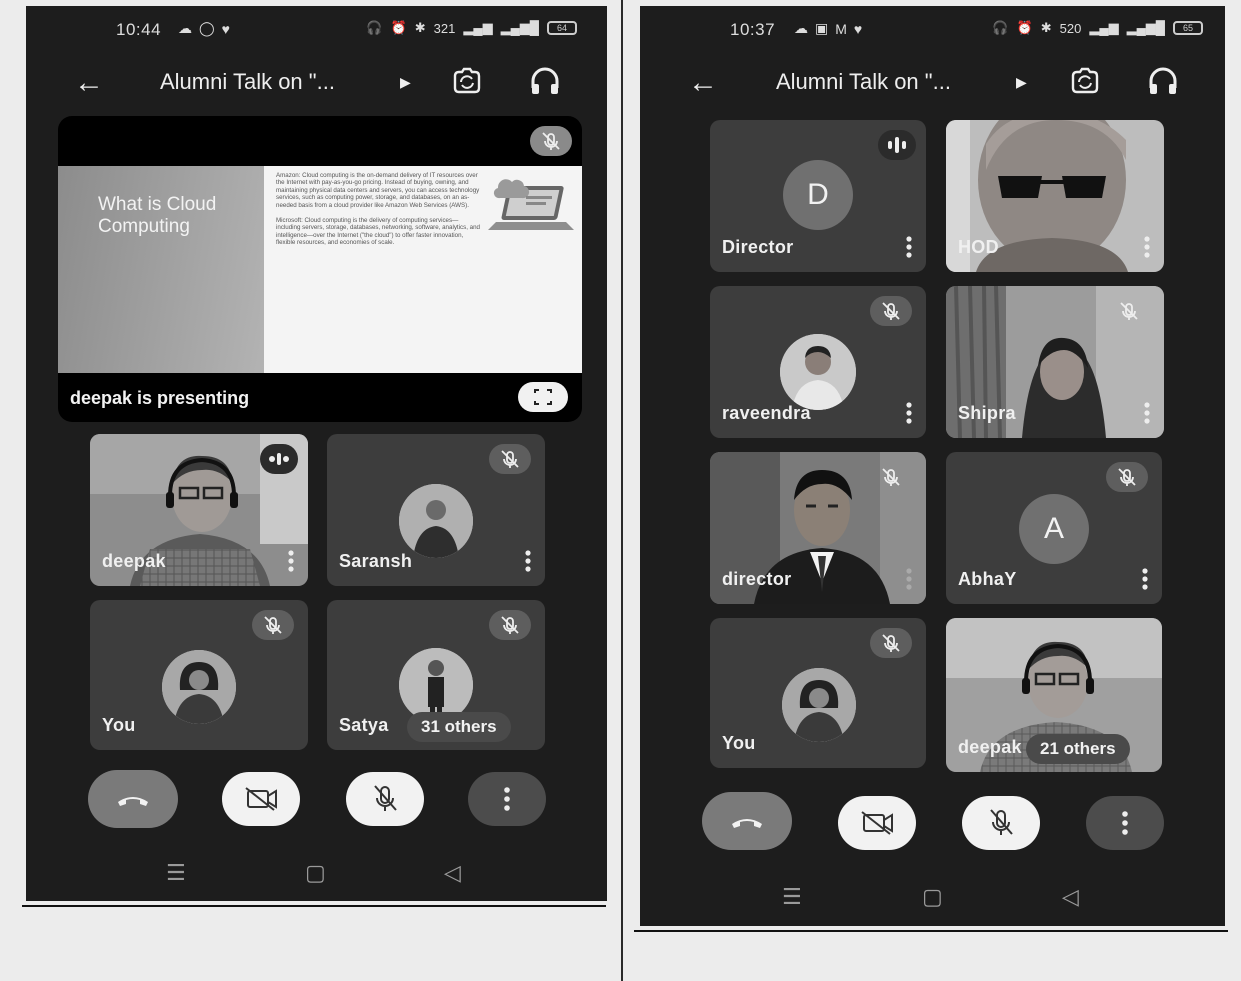  What do you see at coordinates (207, 28) in the screenshot?
I see `whatsapp-icon: ◯` at bounding box center [207, 28].